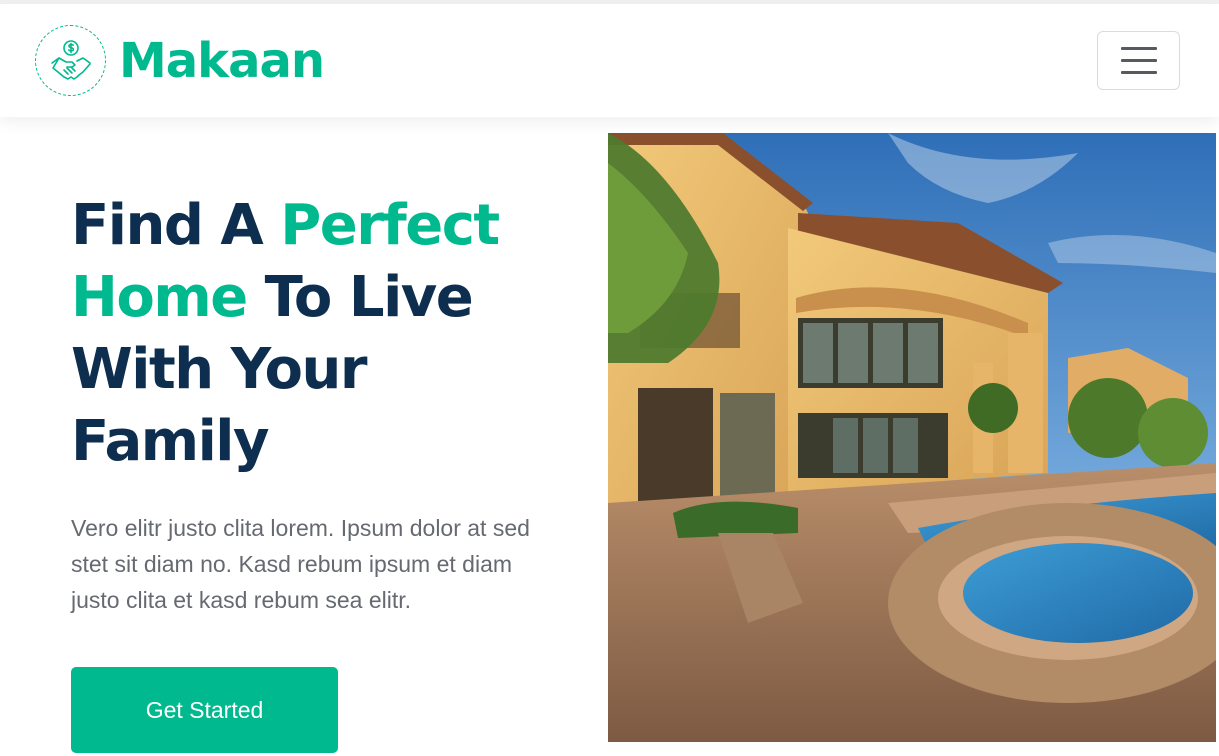 The image size is (1219, 756). What do you see at coordinates (390, 225) in the screenshot?
I see `headline-accent: Perfect` at bounding box center [390, 225].